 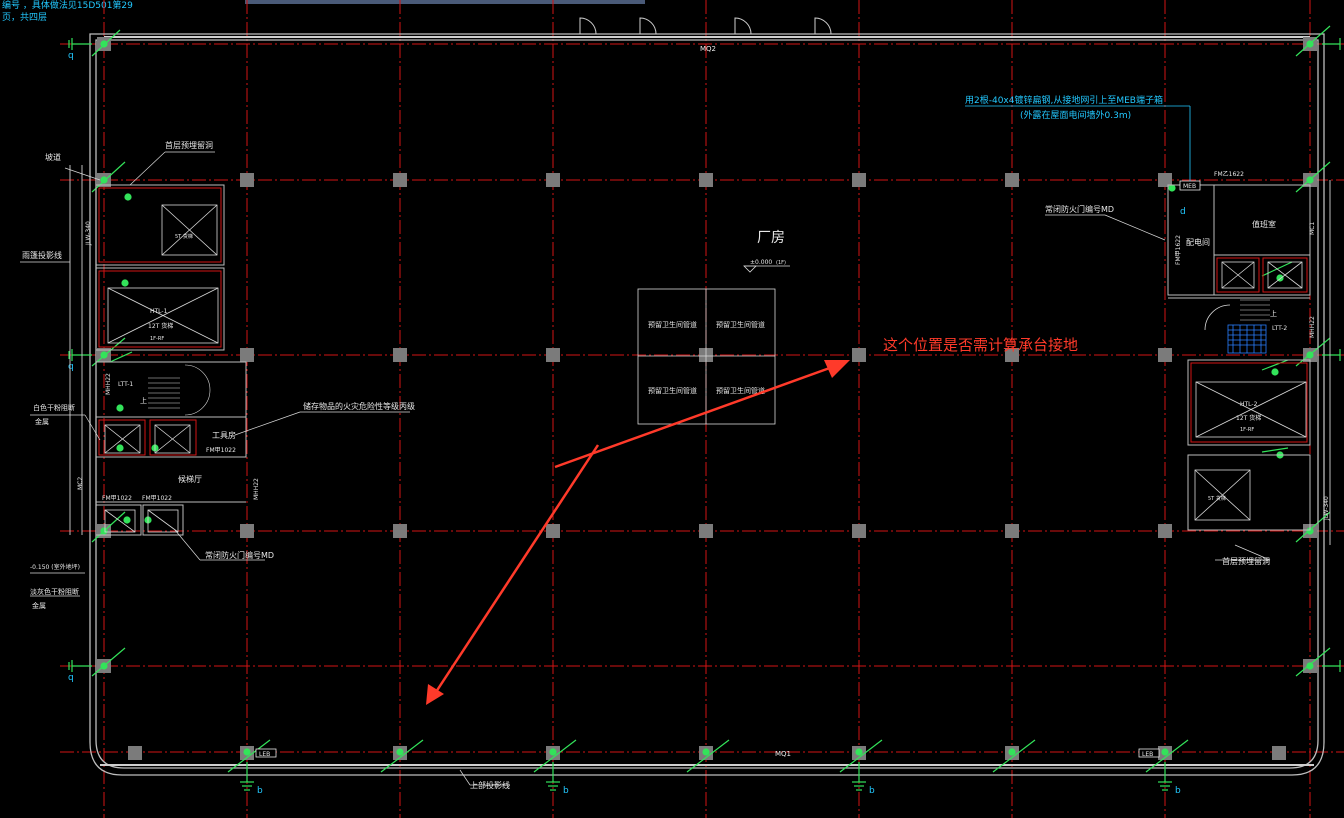 What do you see at coordinates (157, 498) in the screenshot?
I see `fm-left-3: FM甲1022` at bounding box center [157, 498].